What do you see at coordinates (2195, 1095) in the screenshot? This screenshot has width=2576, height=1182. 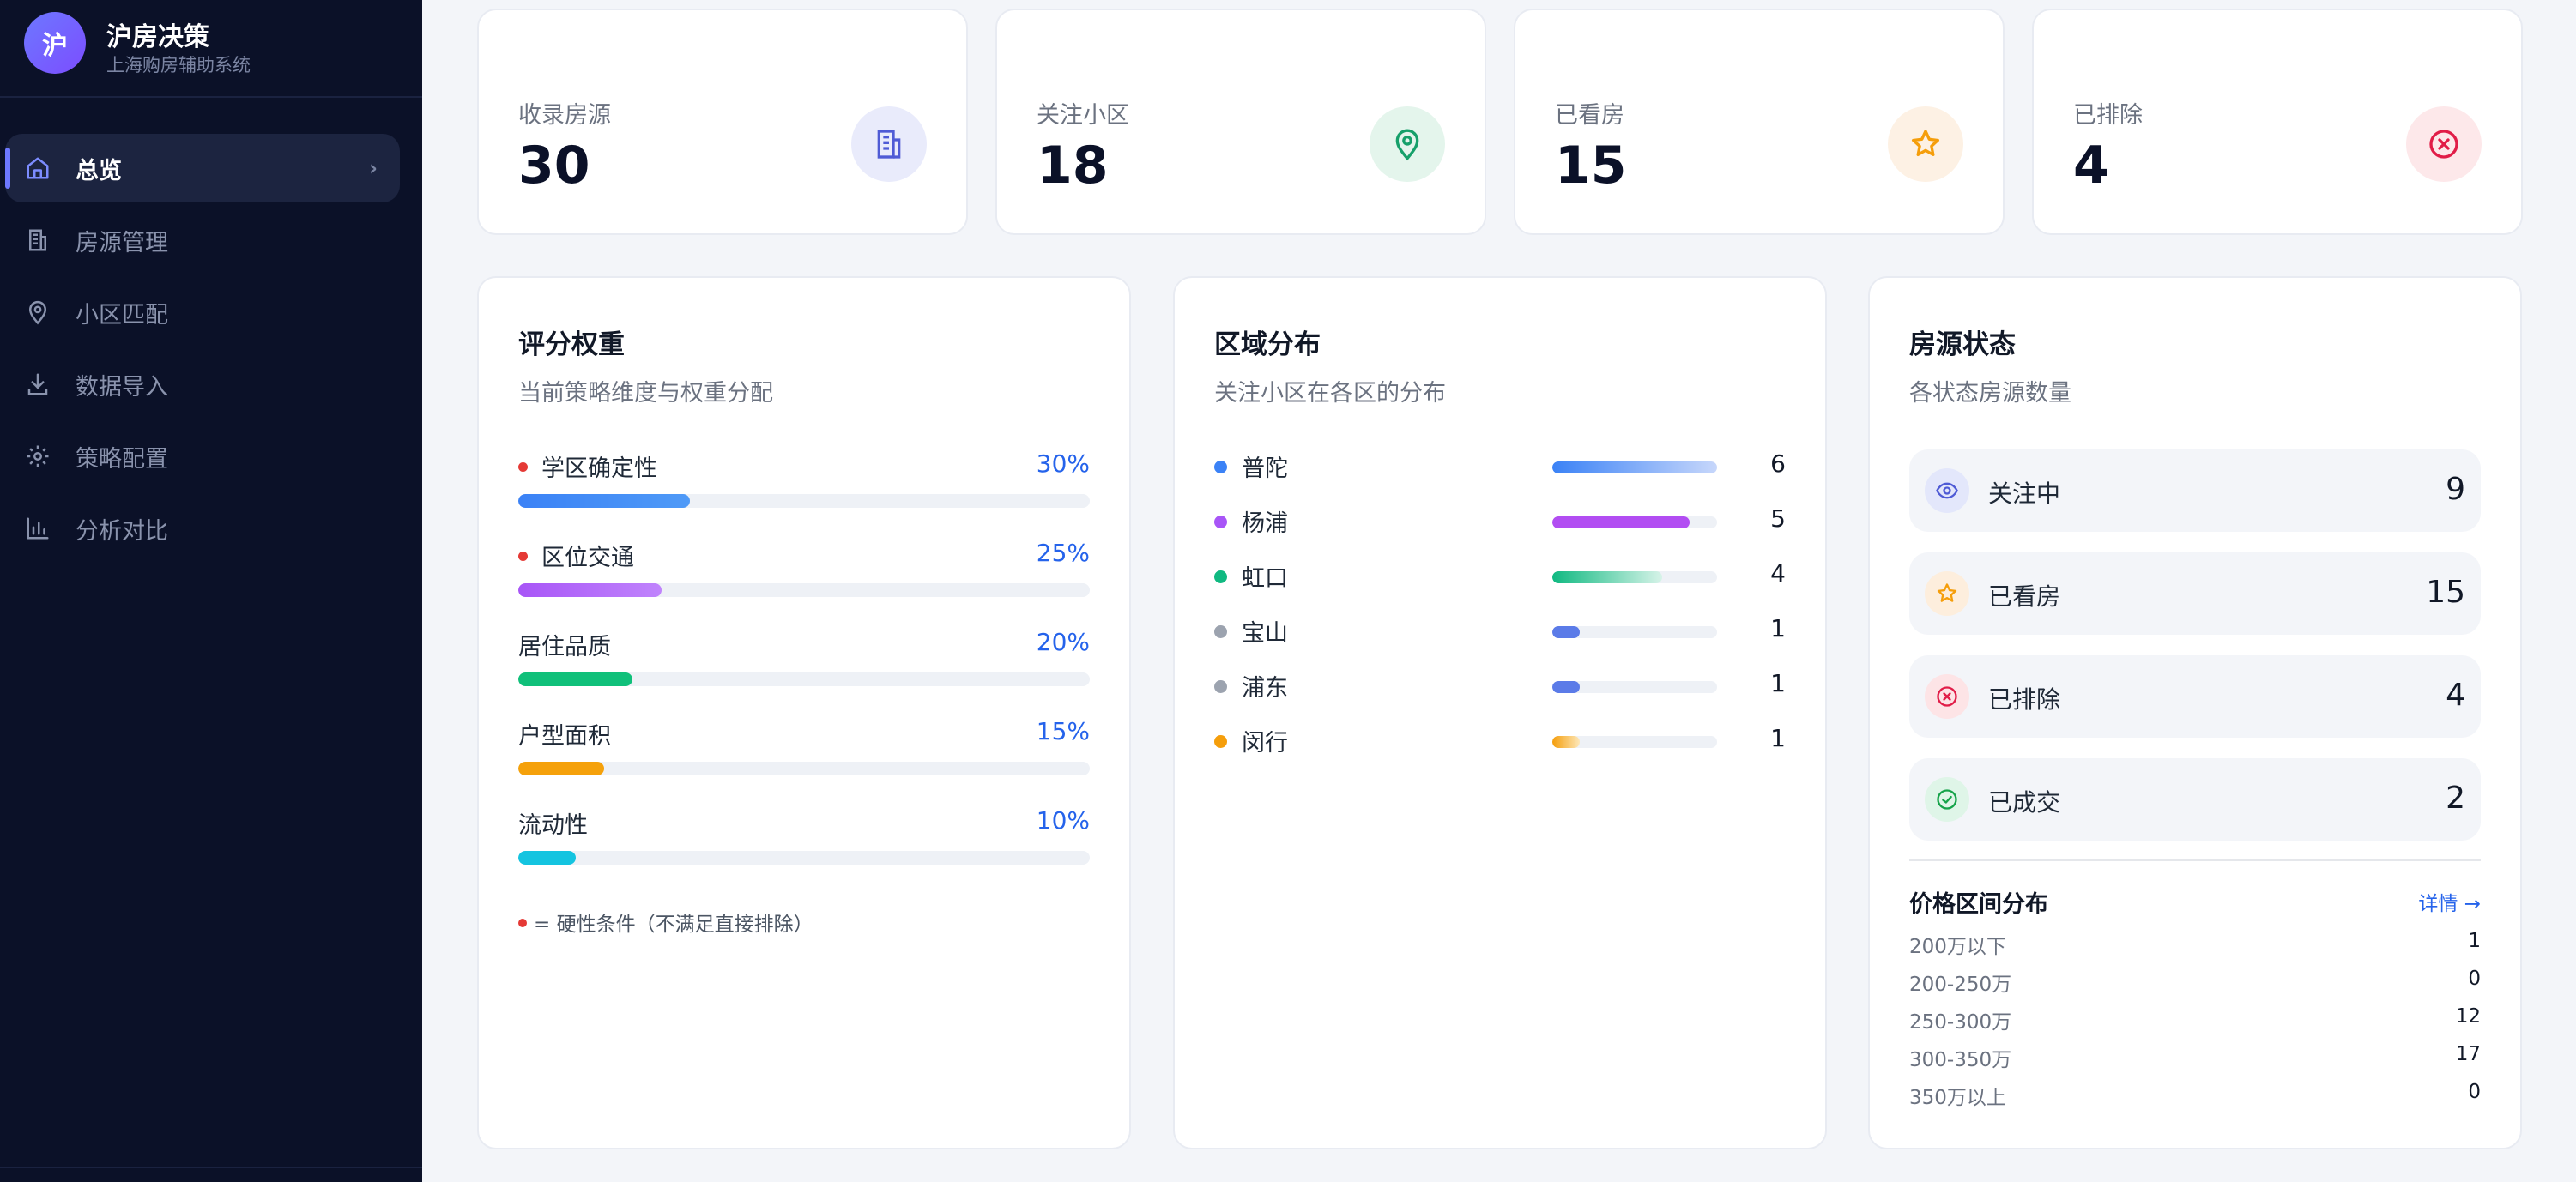 I see `price-row: 350万以上 0` at bounding box center [2195, 1095].